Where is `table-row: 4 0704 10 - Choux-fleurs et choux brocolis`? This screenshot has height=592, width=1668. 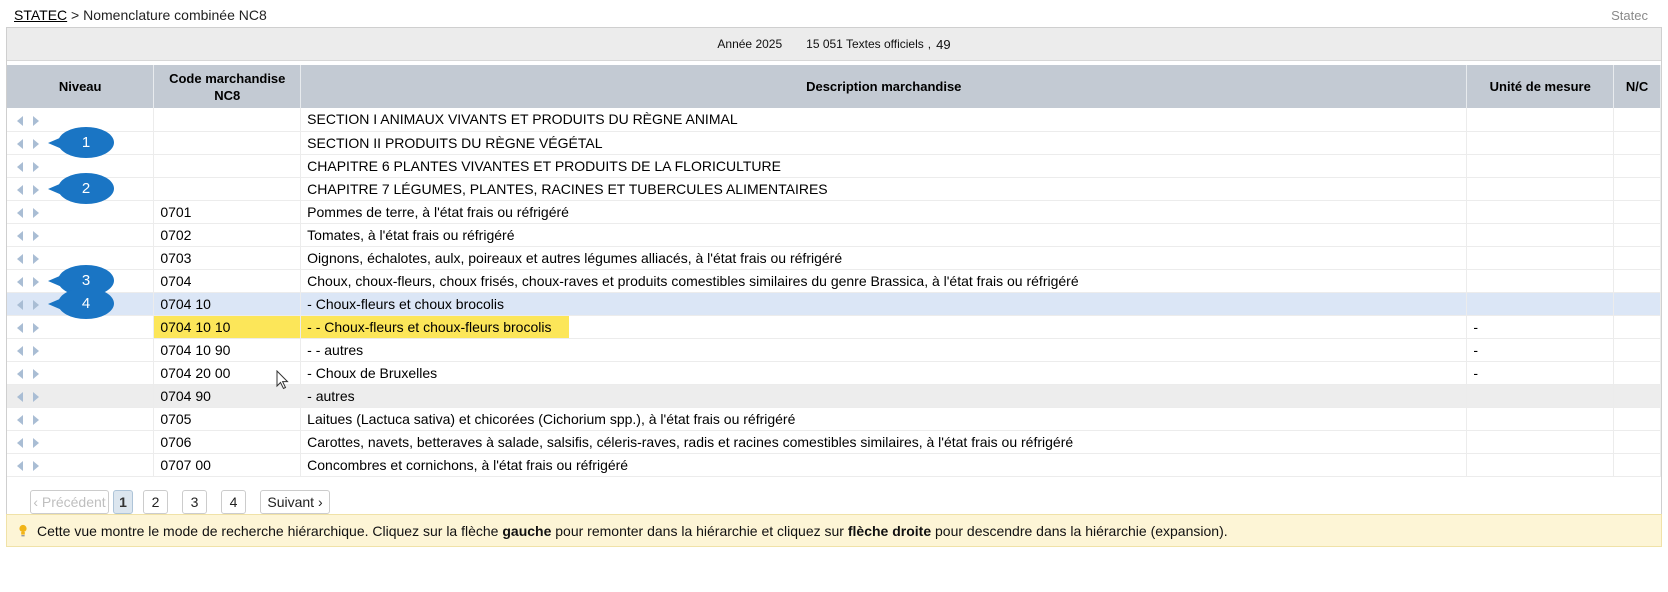
table-row: 4 0704 10 - Choux-fleurs et choux brocolis is located at coordinates (834, 303).